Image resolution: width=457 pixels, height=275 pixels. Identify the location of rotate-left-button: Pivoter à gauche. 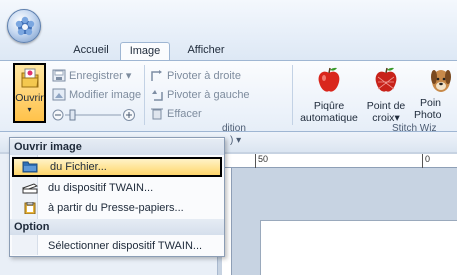
(200, 95).